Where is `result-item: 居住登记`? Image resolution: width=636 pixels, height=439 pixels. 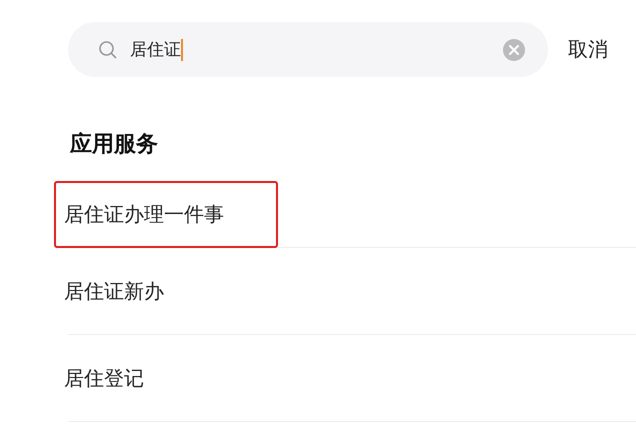 result-item: 居住登记 is located at coordinates (104, 378).